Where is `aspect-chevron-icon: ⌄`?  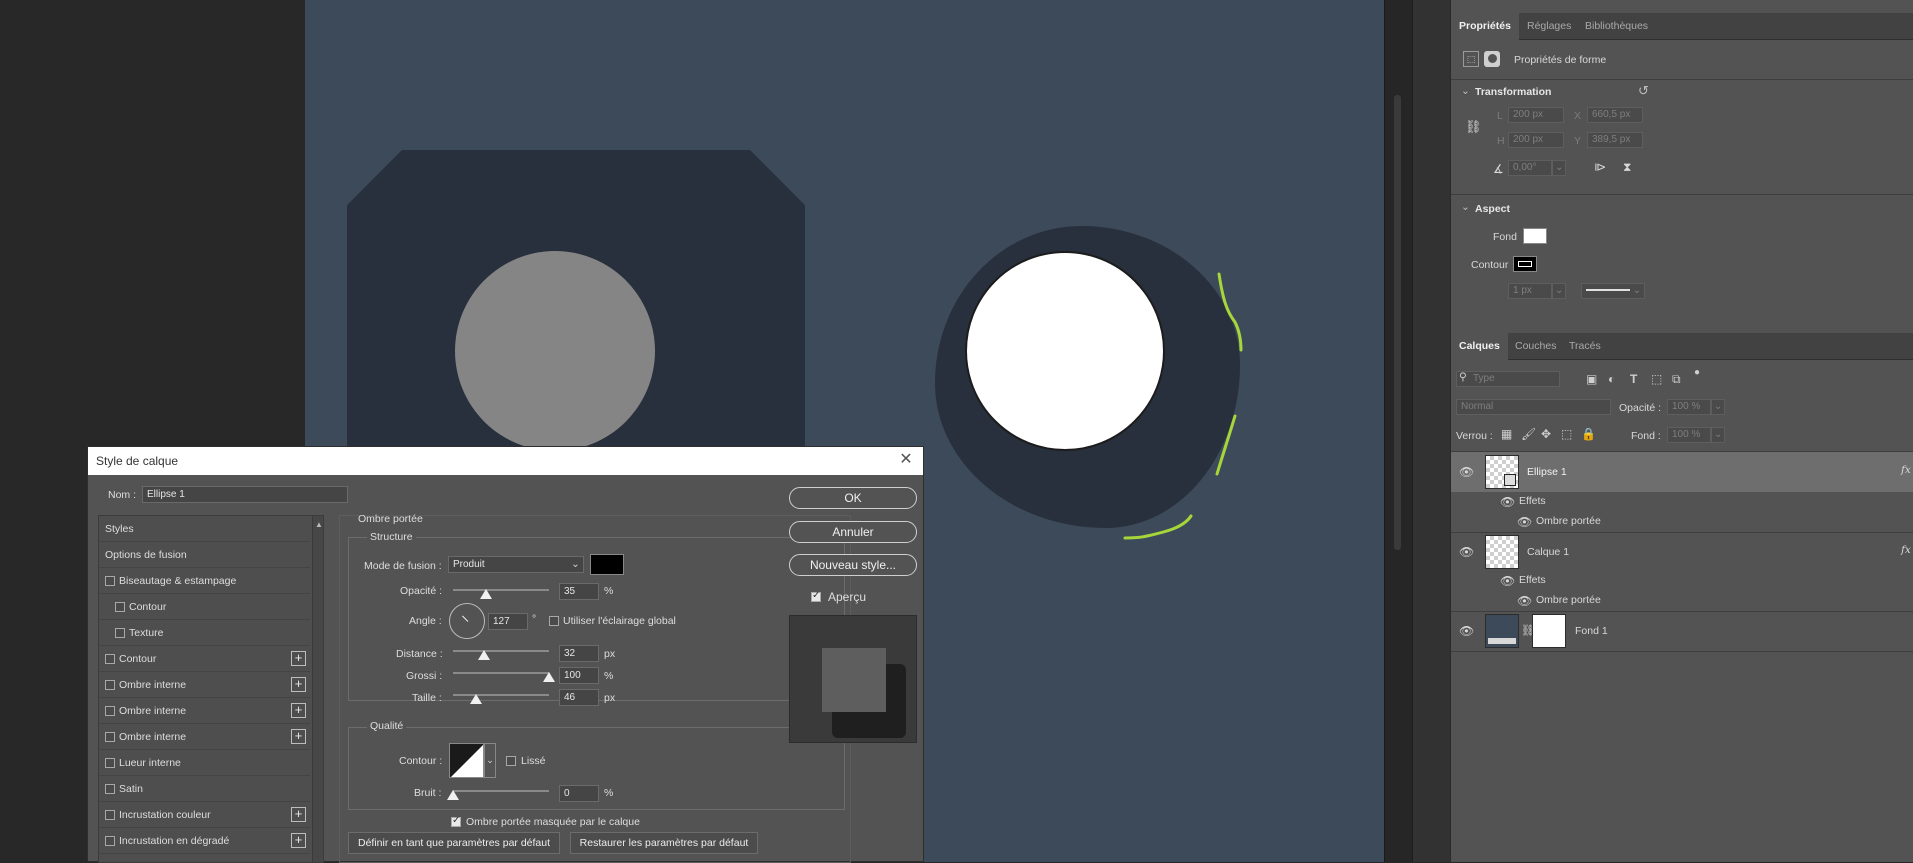
aspect-chevron-icon: ⌄ is located at coordinates (1465, 207).